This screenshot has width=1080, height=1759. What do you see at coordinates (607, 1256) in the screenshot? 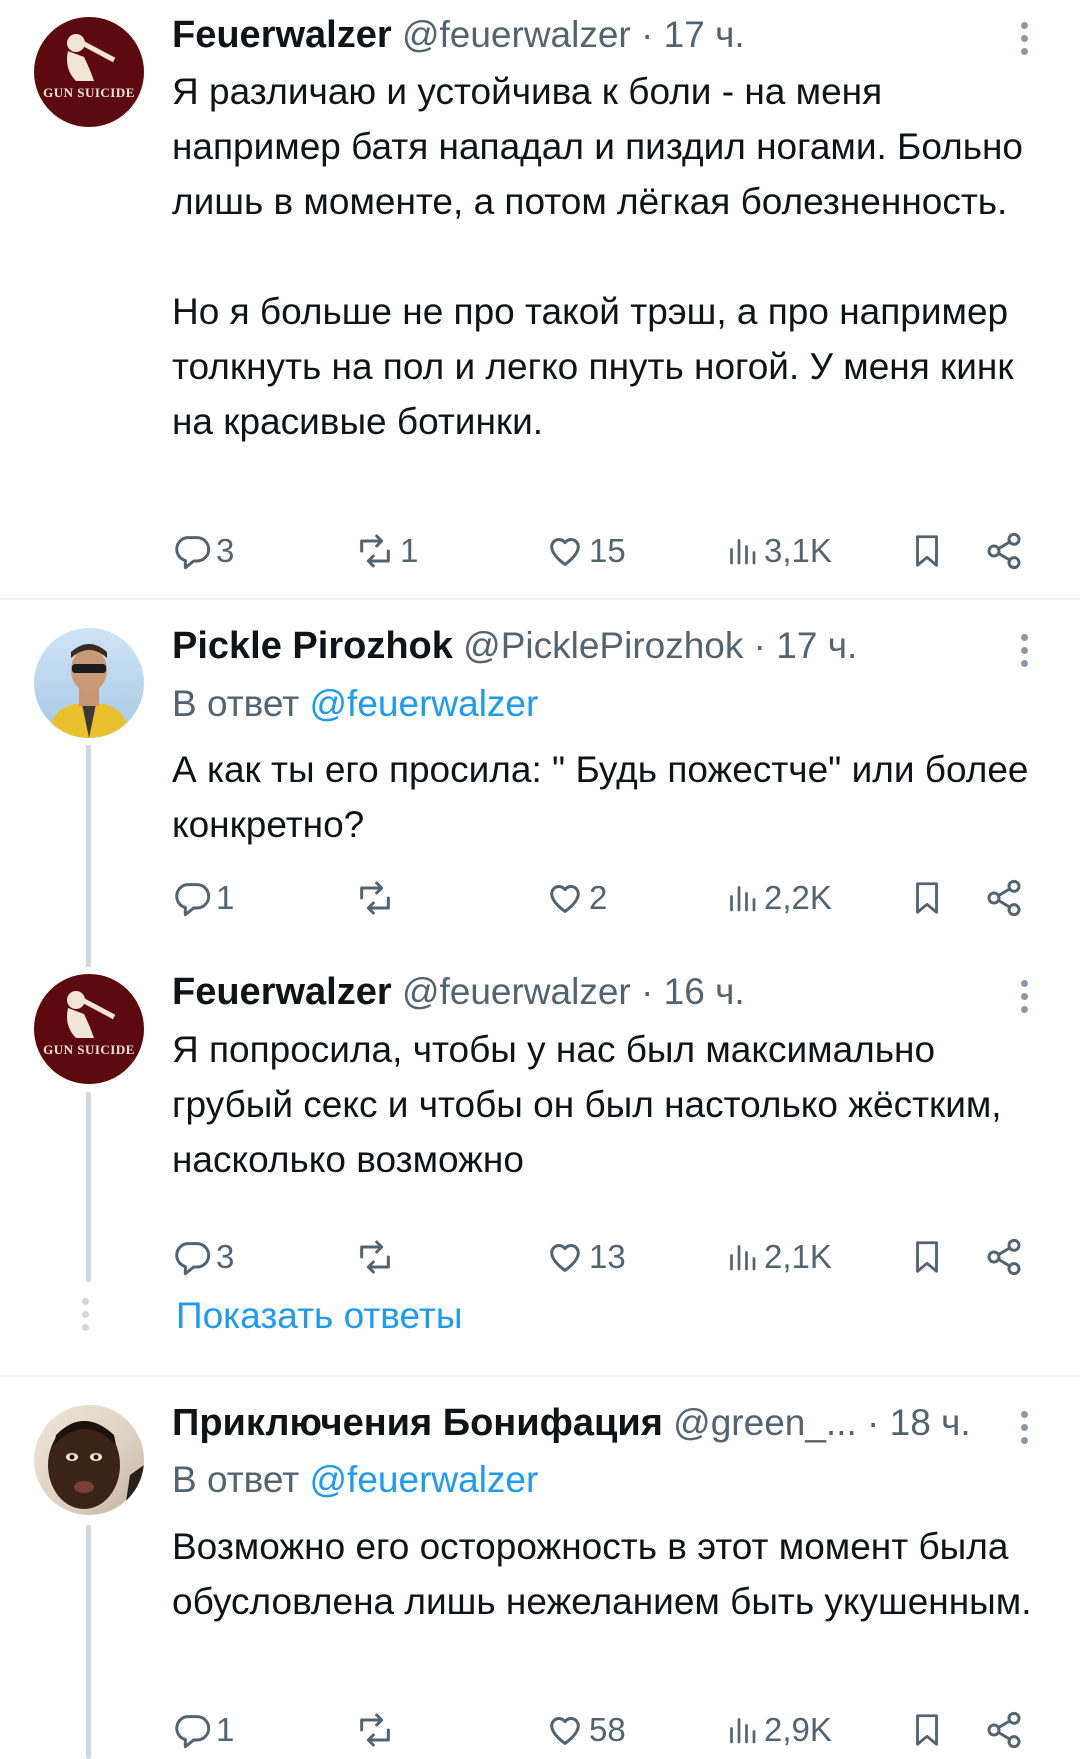
I see `like-count: 13` at bounding box center [607, 1256].